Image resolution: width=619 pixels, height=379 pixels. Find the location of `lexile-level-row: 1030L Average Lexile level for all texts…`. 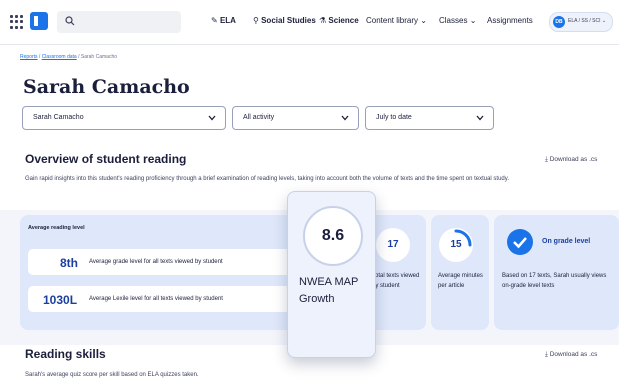

lexile-level-row: 1030L Average Lexile level for all texts… is located at coordinates (165, 299).